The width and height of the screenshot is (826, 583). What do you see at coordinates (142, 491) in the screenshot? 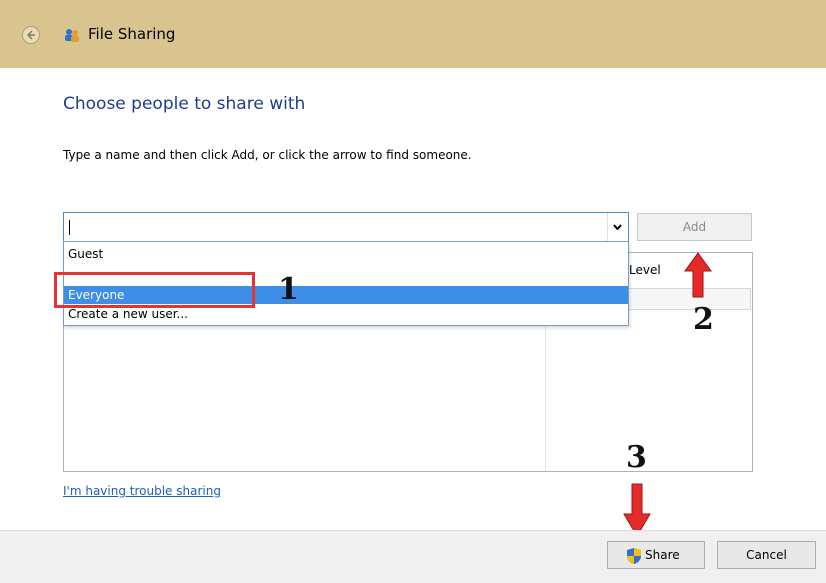
I see `trouble-sharing-link: I'm having trouble sharing` at bounding box center [142, 491].